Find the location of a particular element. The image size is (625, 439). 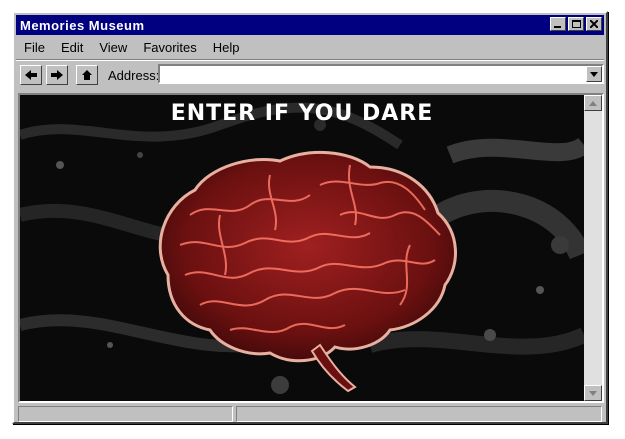

address-dropdown-button is located at coordinates (594, 74).